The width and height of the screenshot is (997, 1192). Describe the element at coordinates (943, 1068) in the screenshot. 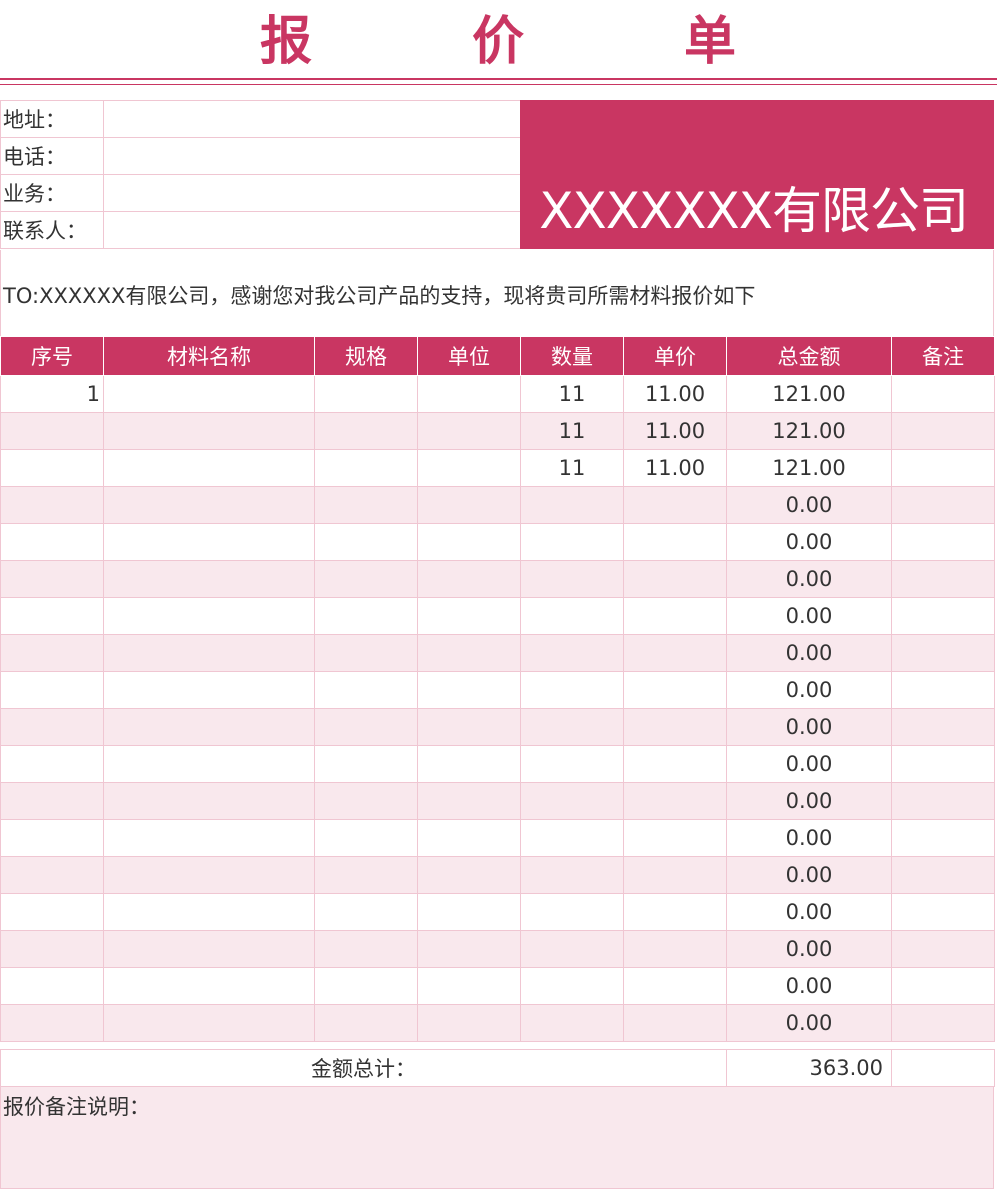

I see `total-note-cell` at that location.